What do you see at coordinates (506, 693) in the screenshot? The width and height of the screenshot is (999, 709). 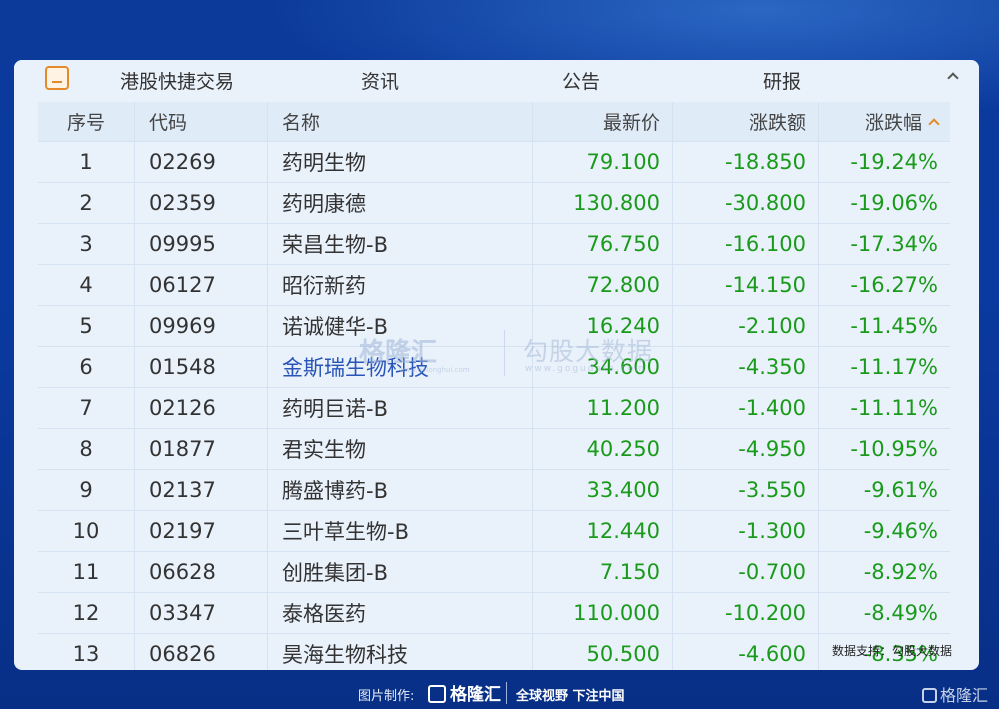 I see `footer-divider` at bounding box center [506, 693].